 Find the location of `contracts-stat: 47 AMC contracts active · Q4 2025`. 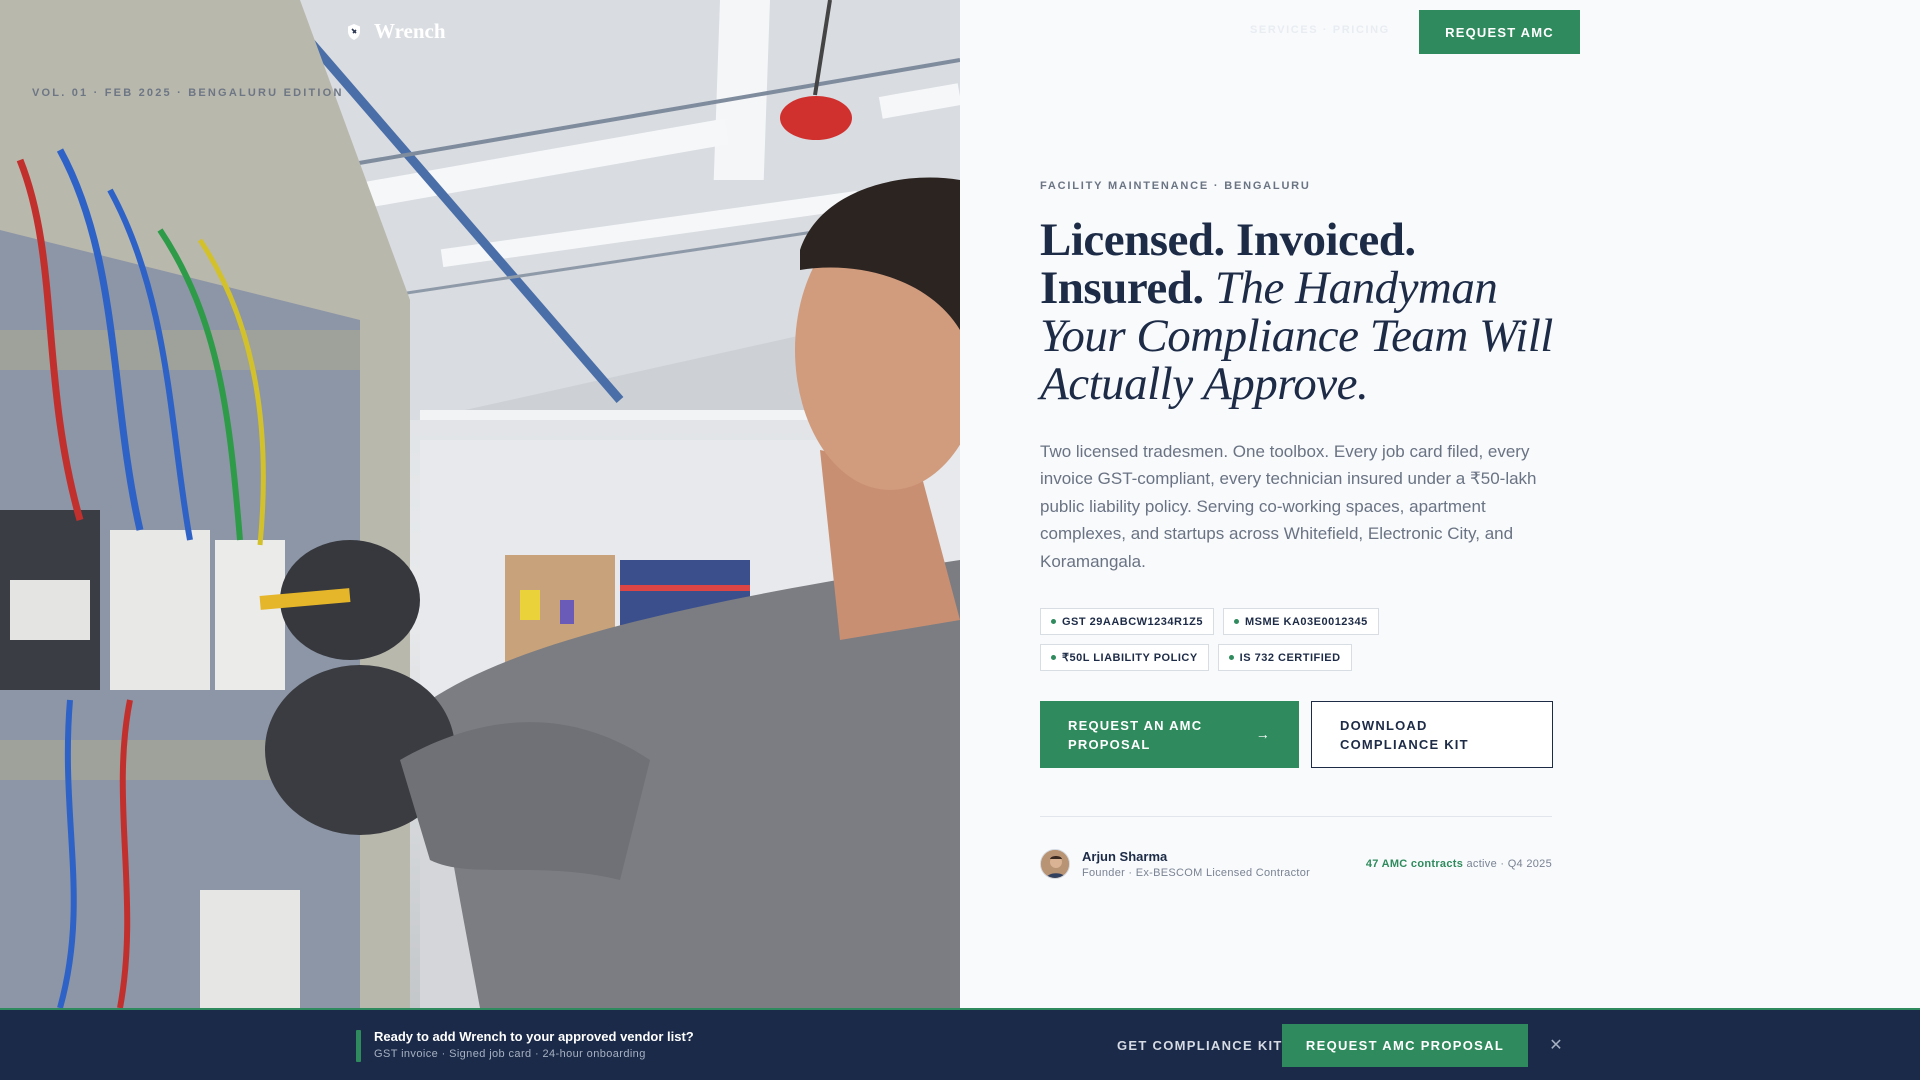

contracts-stat: 47 AMC contracts active · Q4 2025 is located at coordinates (1459, 864).